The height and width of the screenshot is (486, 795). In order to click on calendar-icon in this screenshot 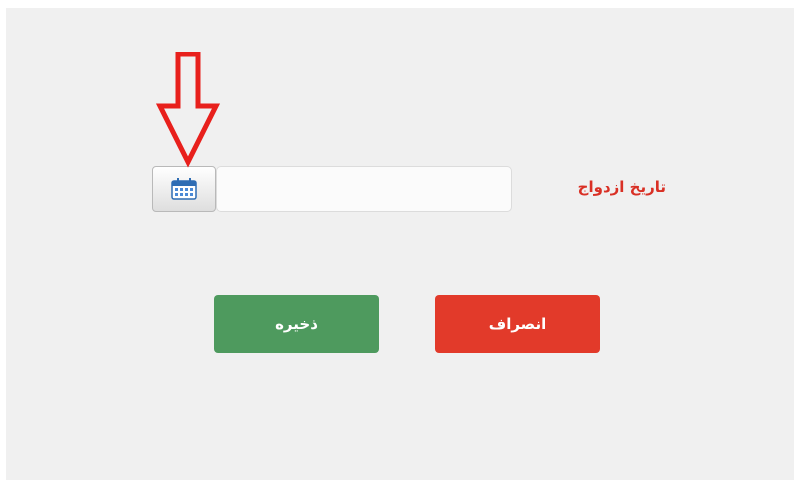, I will do `click(184, 189)`.